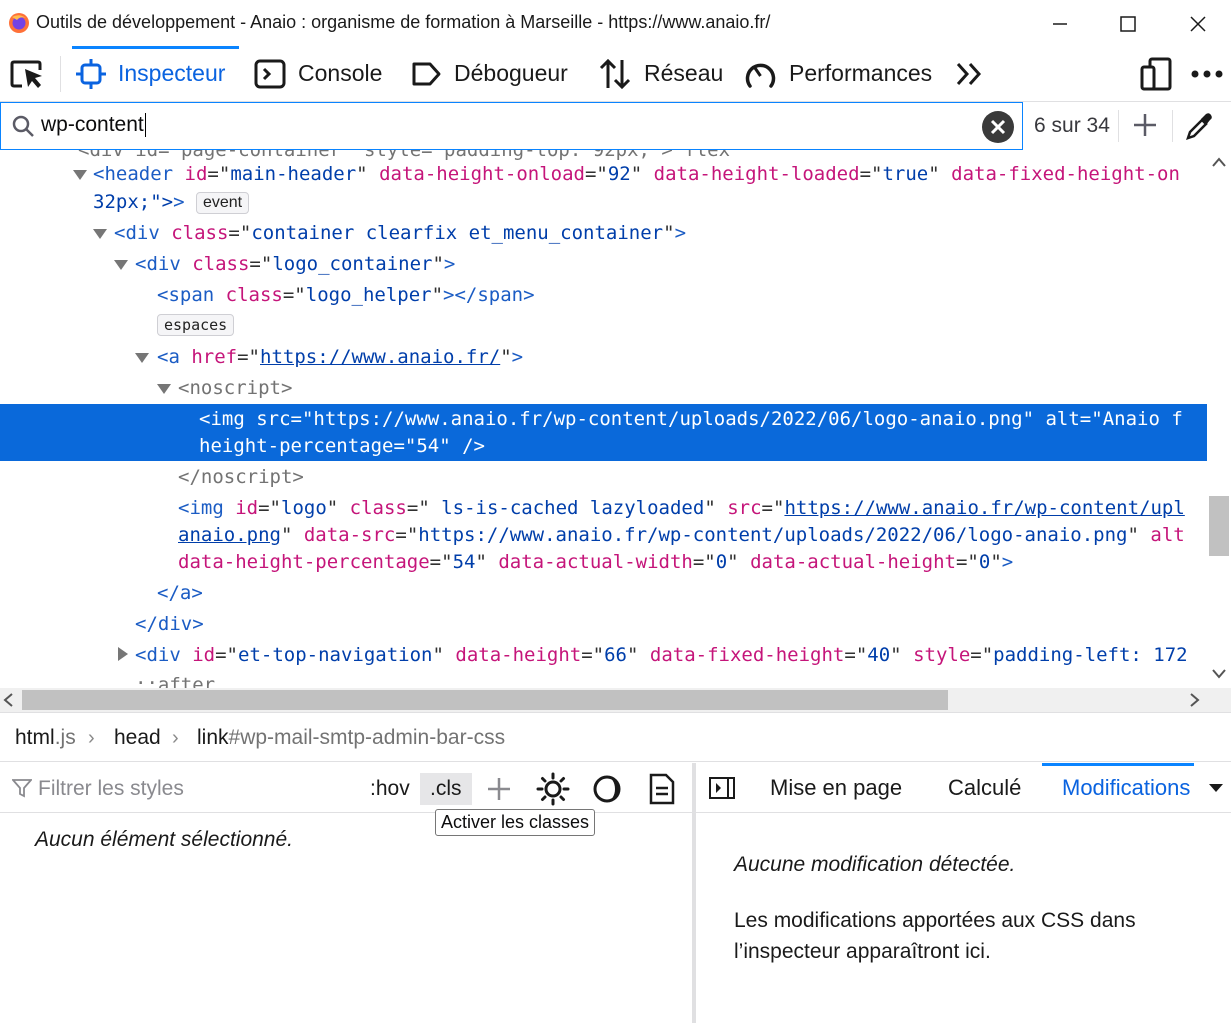  I want to click on add-rule-button, so click(499, 789).